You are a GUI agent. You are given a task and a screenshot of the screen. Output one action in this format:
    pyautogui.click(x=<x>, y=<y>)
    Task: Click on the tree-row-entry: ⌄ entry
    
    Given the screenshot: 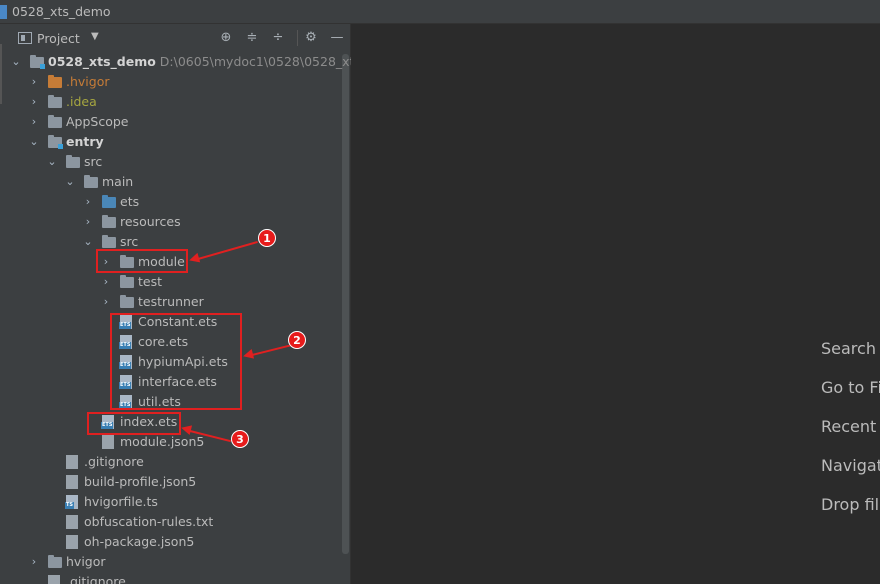 What is the action you would take?
    pyautogui.click(x=178, y=142)
    